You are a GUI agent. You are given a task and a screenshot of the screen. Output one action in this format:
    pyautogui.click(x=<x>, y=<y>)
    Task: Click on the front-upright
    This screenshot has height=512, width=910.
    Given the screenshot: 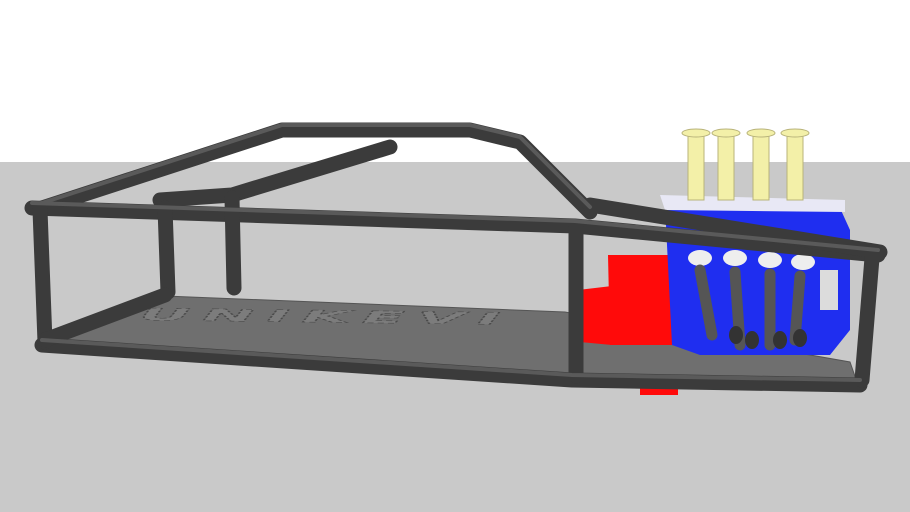 What is the action you would take?
    pyautogui.click(x=42, y=276)
    